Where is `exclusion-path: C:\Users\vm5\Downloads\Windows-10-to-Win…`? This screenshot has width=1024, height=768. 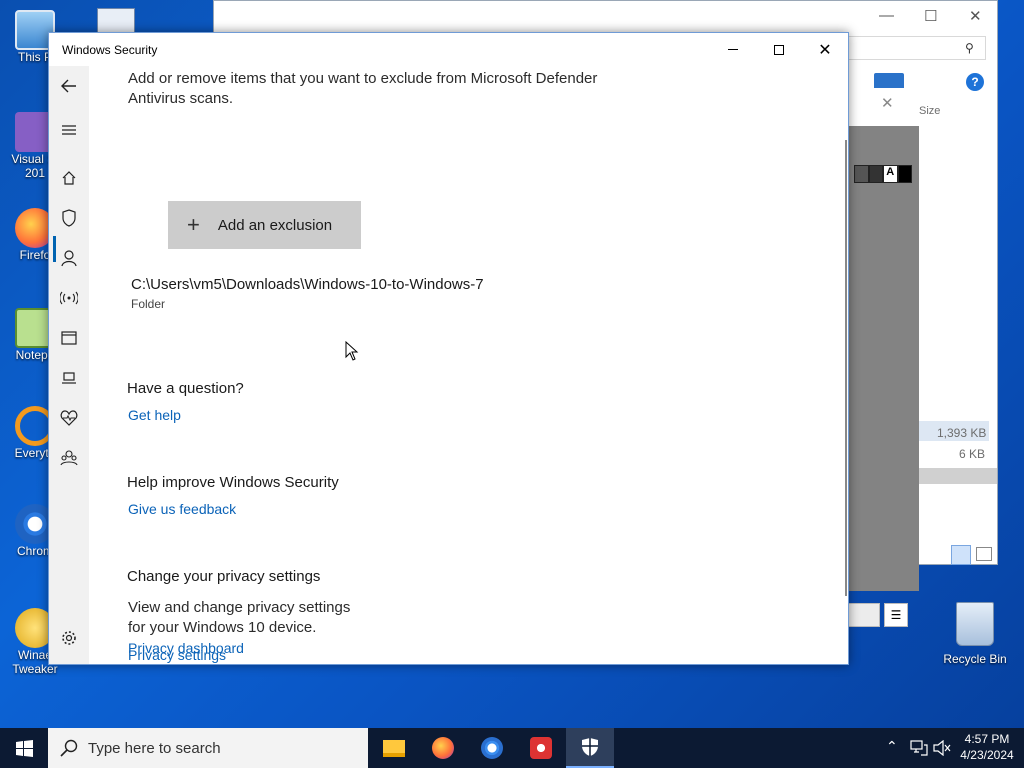
exclusion-path: C:\Users\vm5\Downloads\Windows-10-to-Win… is located at coordinates (307, 284).